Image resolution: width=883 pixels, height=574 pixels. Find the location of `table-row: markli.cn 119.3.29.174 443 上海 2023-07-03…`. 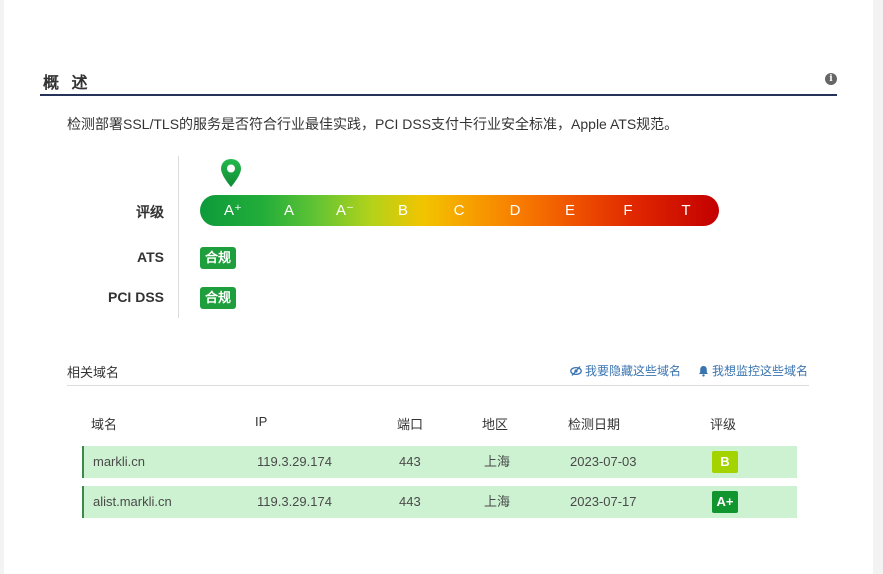

table-row: markli.cn 119.3.29.174 443 上海 2023-07-03… is located at coordinates (439, 462).